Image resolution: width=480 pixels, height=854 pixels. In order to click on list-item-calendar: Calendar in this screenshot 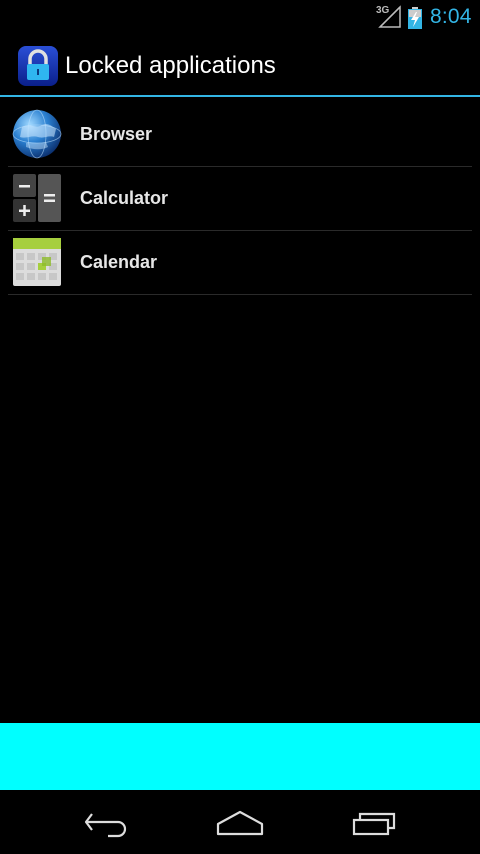, I will do `click(240, 263)`.